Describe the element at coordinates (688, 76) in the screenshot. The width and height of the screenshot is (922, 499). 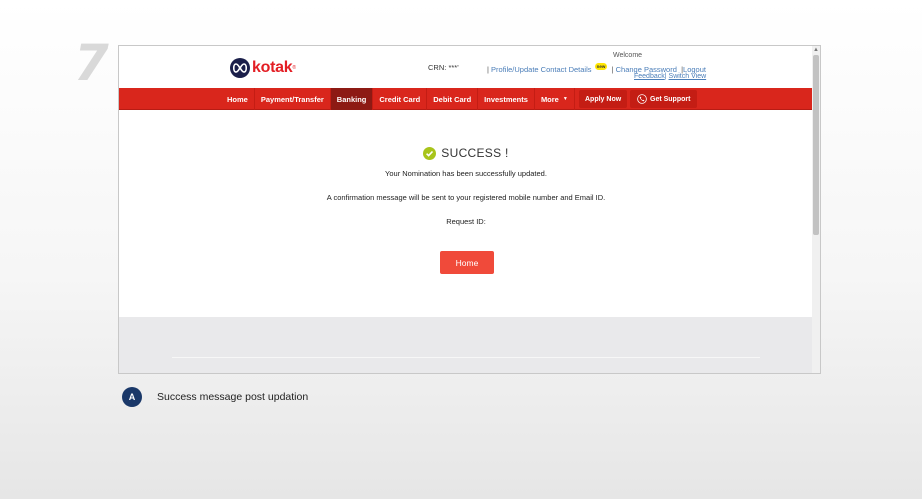
I see `switch-view-link: Switch View` at that location.